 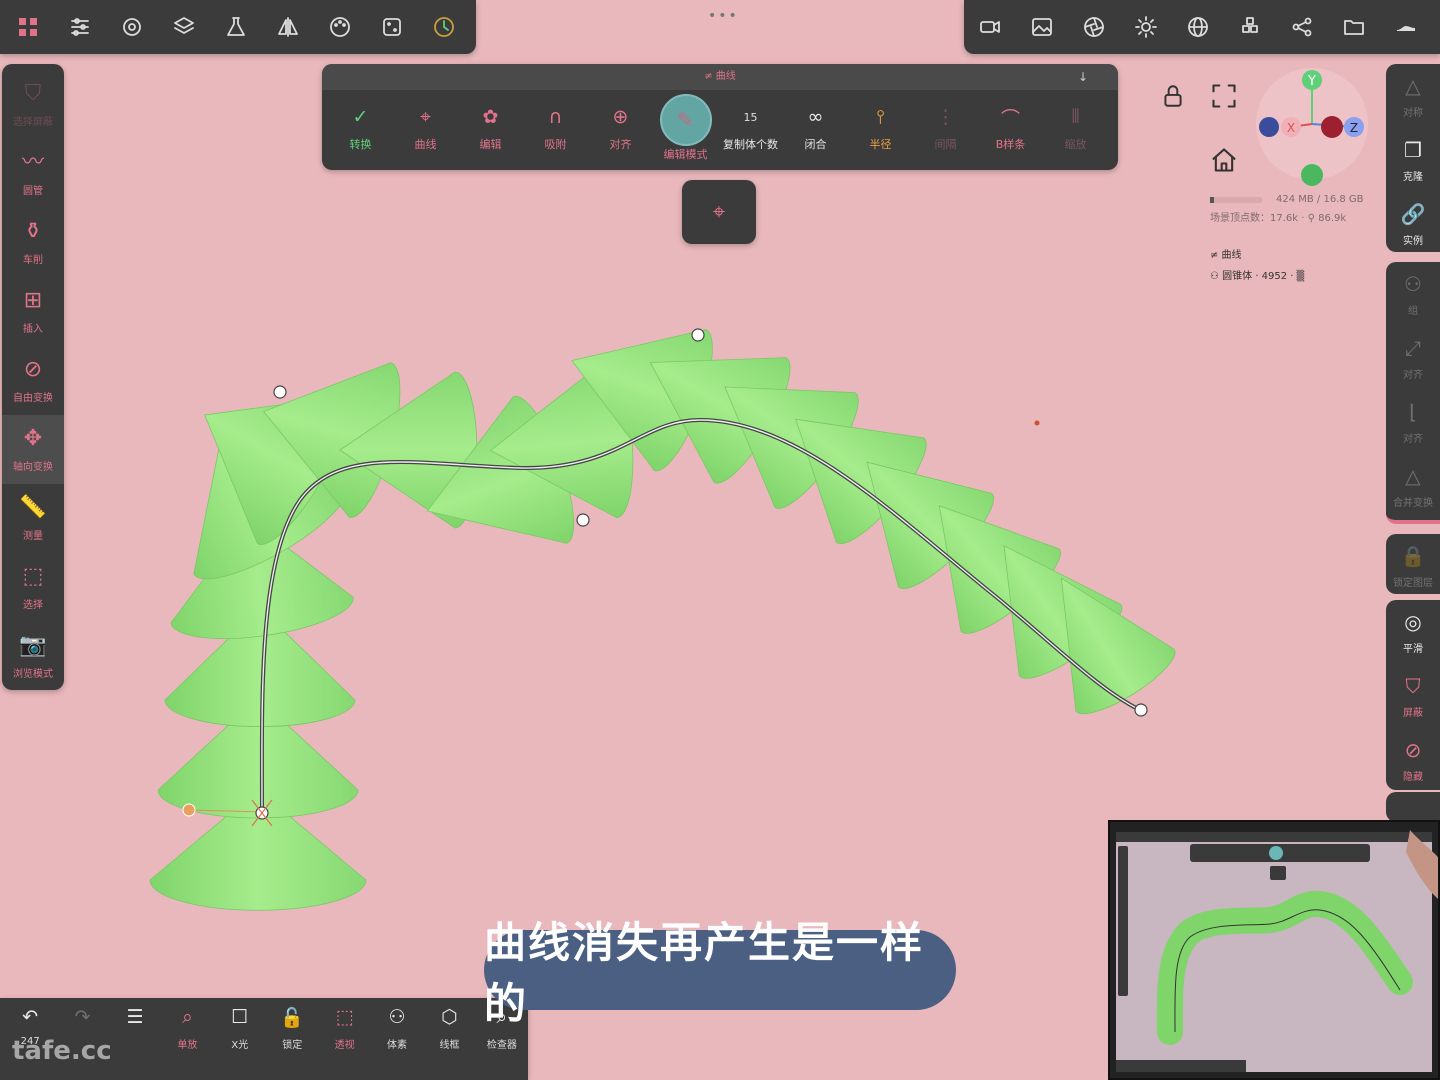 What do you see at coordinates (449, 1043) in the screenshot?
I see `bottom-tool-8: ⬡ 线框` at bounding box center [449, 1043].